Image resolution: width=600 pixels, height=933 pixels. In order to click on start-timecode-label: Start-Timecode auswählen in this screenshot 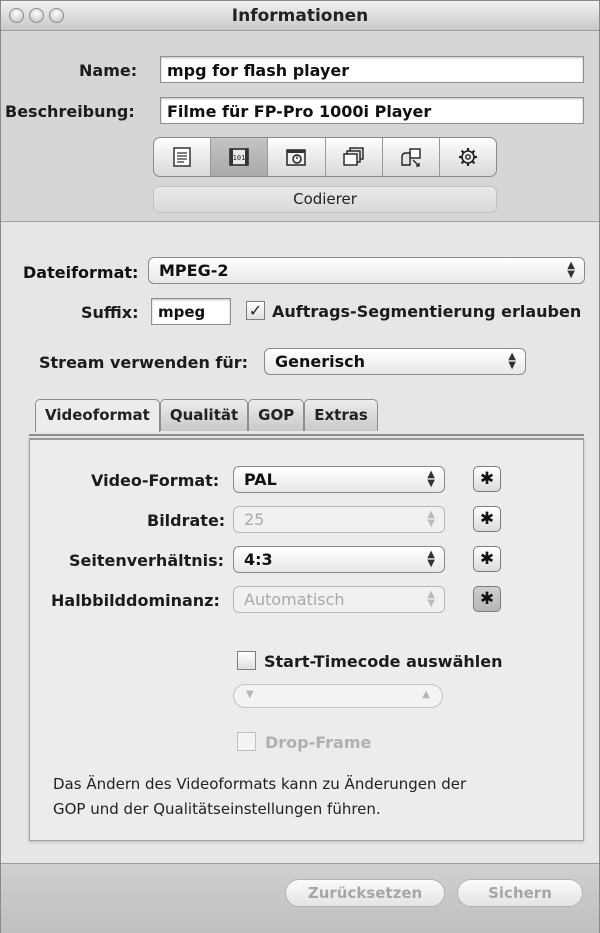, I will do `click(383, 661)`.